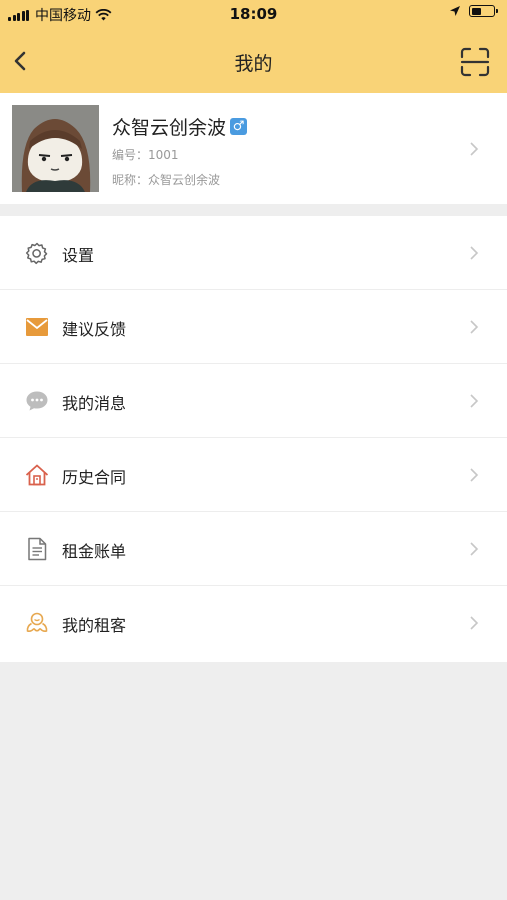 The height and width of the screenshot is (900, 507). I want to click on menu-item-settings: 设置, so click(253, 253).